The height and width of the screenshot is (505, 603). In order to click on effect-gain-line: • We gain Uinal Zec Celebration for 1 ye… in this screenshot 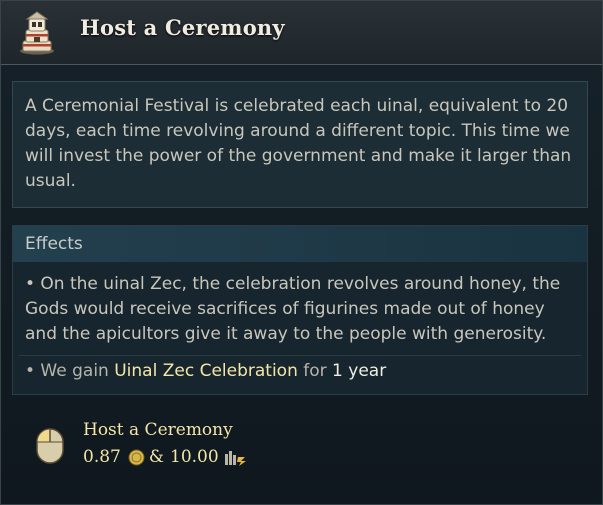, I will do `click(205, 371)`.